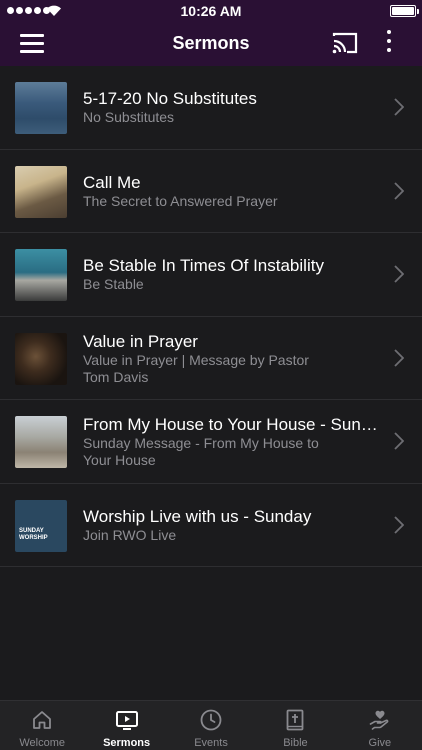 The width and height of the screenshot is (422, 750). I want to click on page-title: Sermons, so click(211, 43).